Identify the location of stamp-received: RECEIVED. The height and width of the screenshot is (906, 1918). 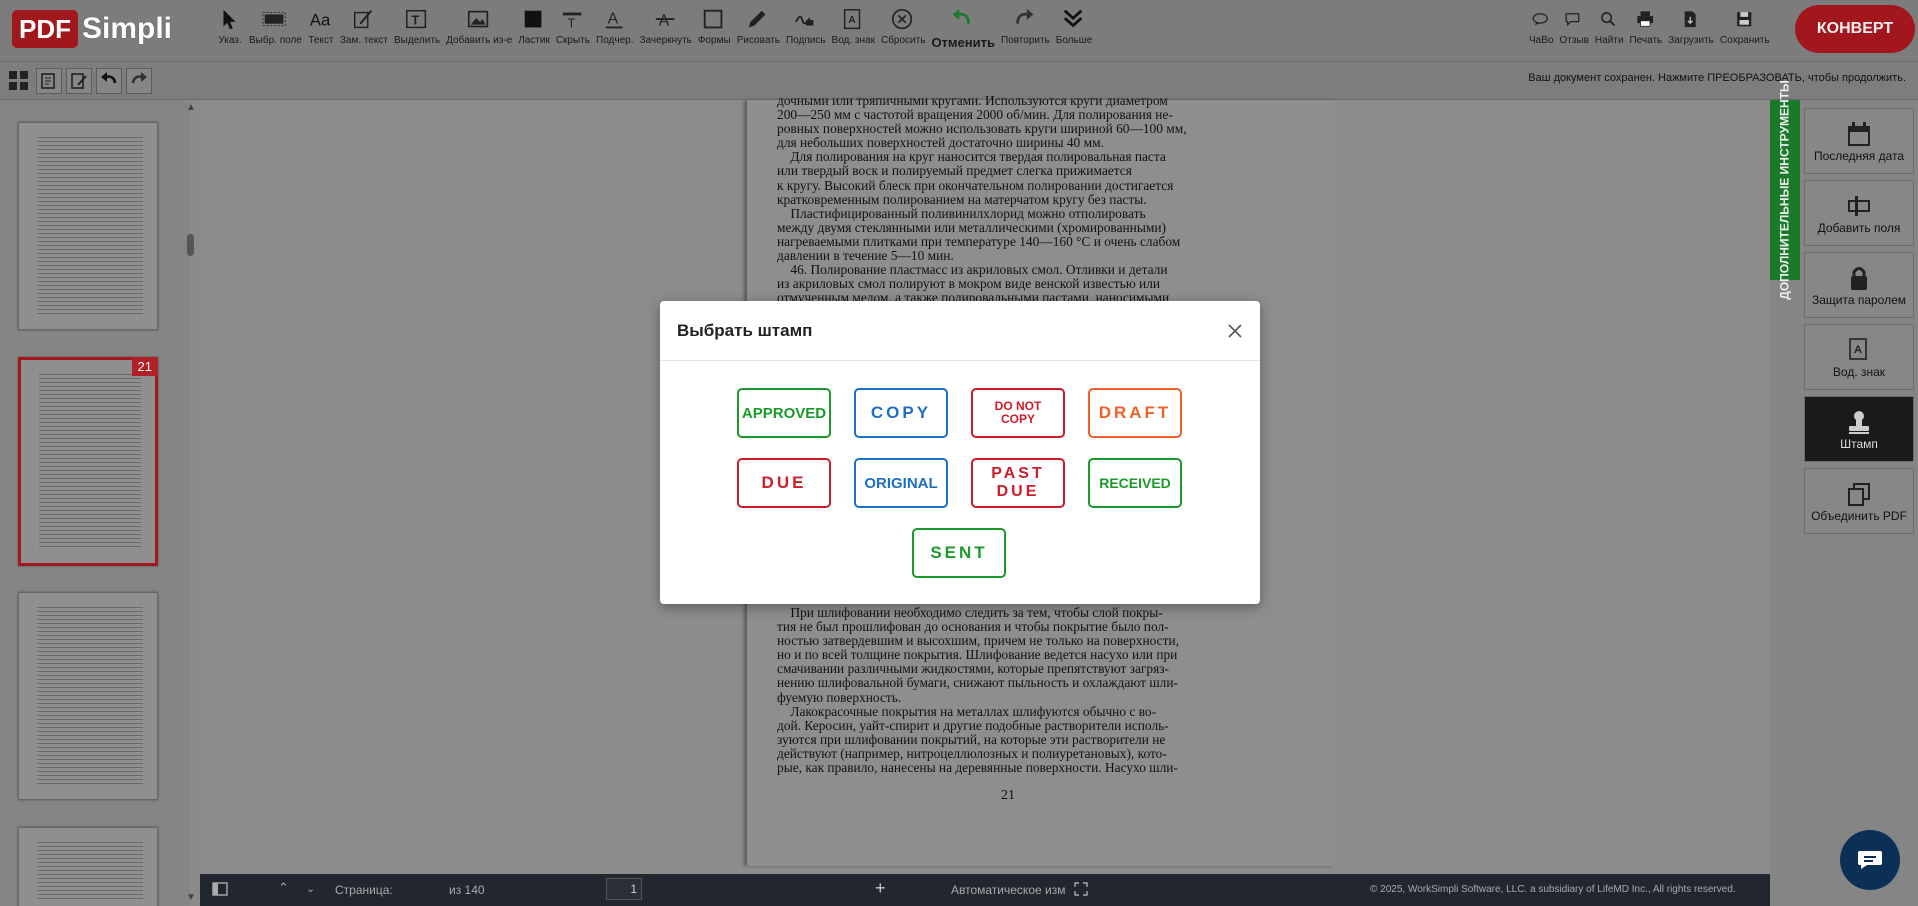
(1135, 483).